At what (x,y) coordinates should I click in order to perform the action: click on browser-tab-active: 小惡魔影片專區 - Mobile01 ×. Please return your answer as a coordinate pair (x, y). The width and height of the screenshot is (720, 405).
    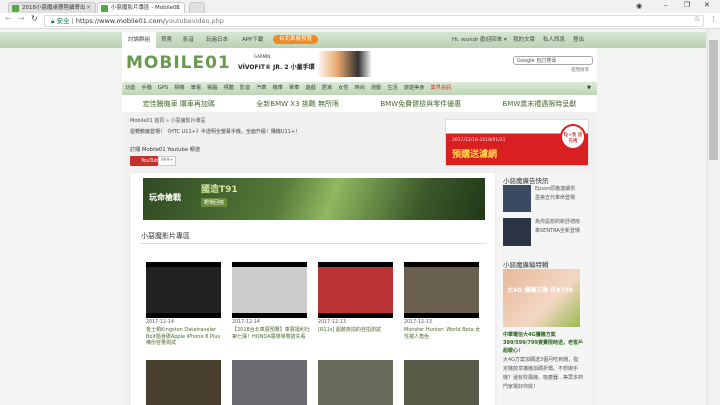
    Looking at the image, I should click on (141, 7).